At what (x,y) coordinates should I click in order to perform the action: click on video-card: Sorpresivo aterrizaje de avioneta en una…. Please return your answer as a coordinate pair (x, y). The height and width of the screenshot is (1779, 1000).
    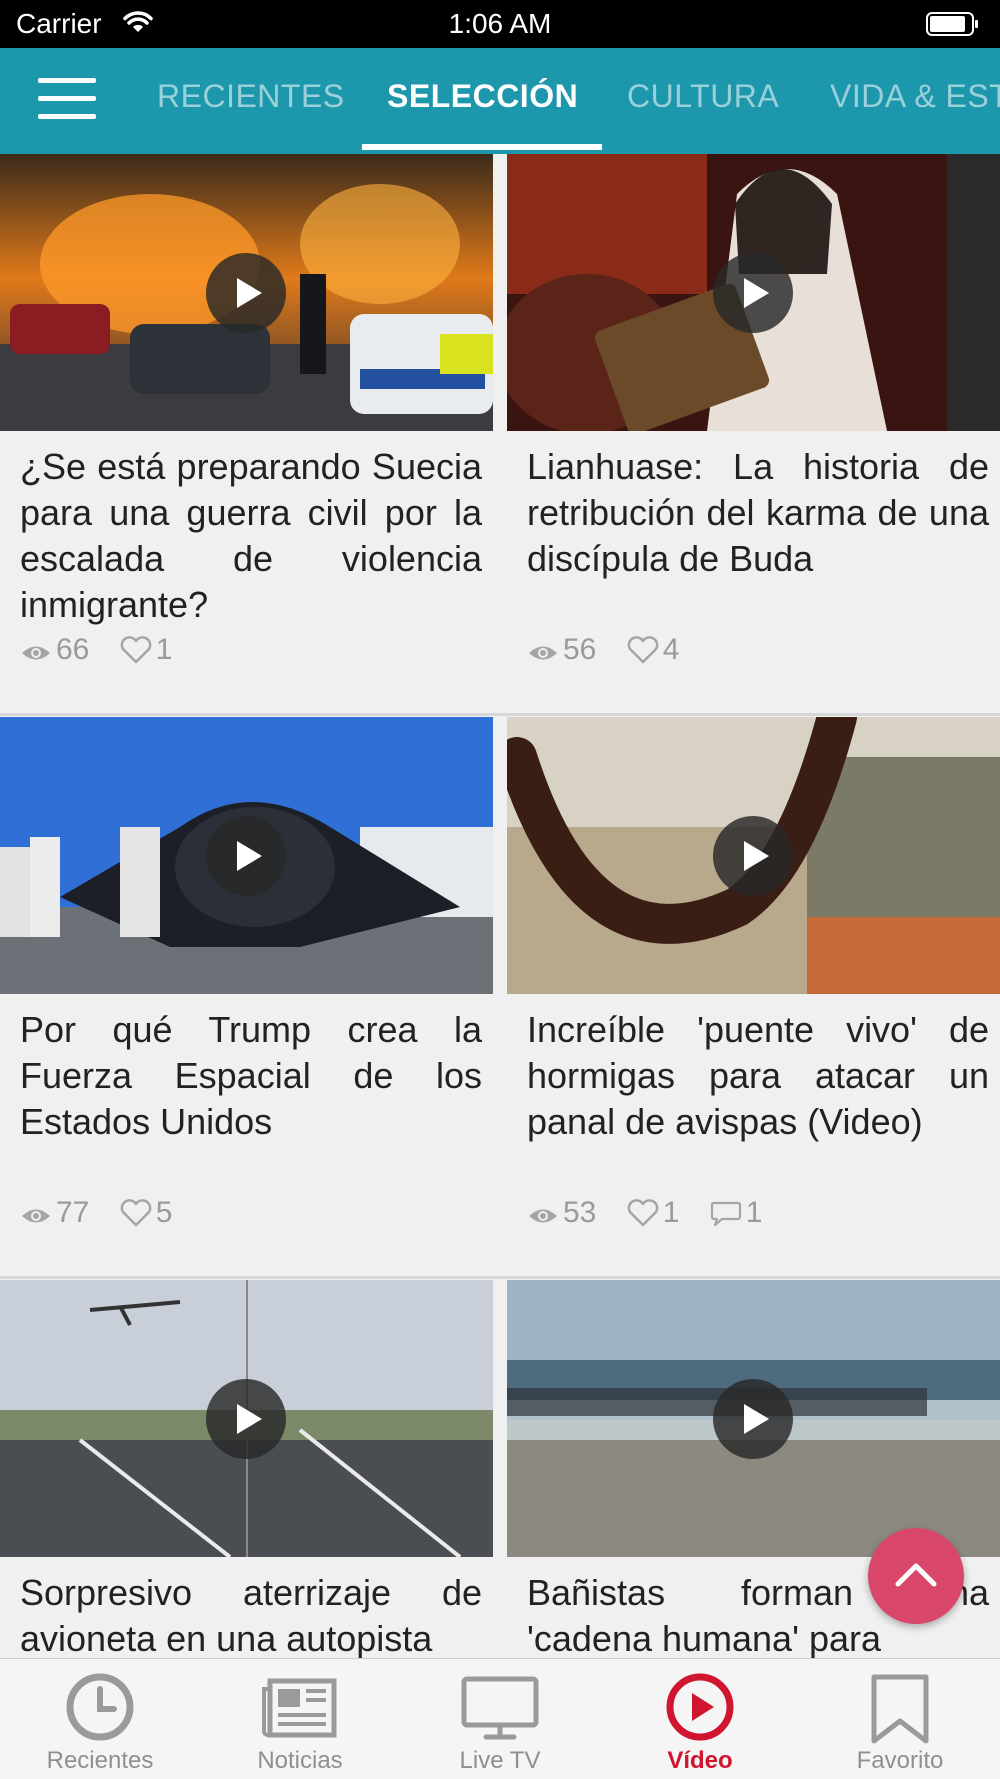
    Looking at the image, I should click on (246, 1469).